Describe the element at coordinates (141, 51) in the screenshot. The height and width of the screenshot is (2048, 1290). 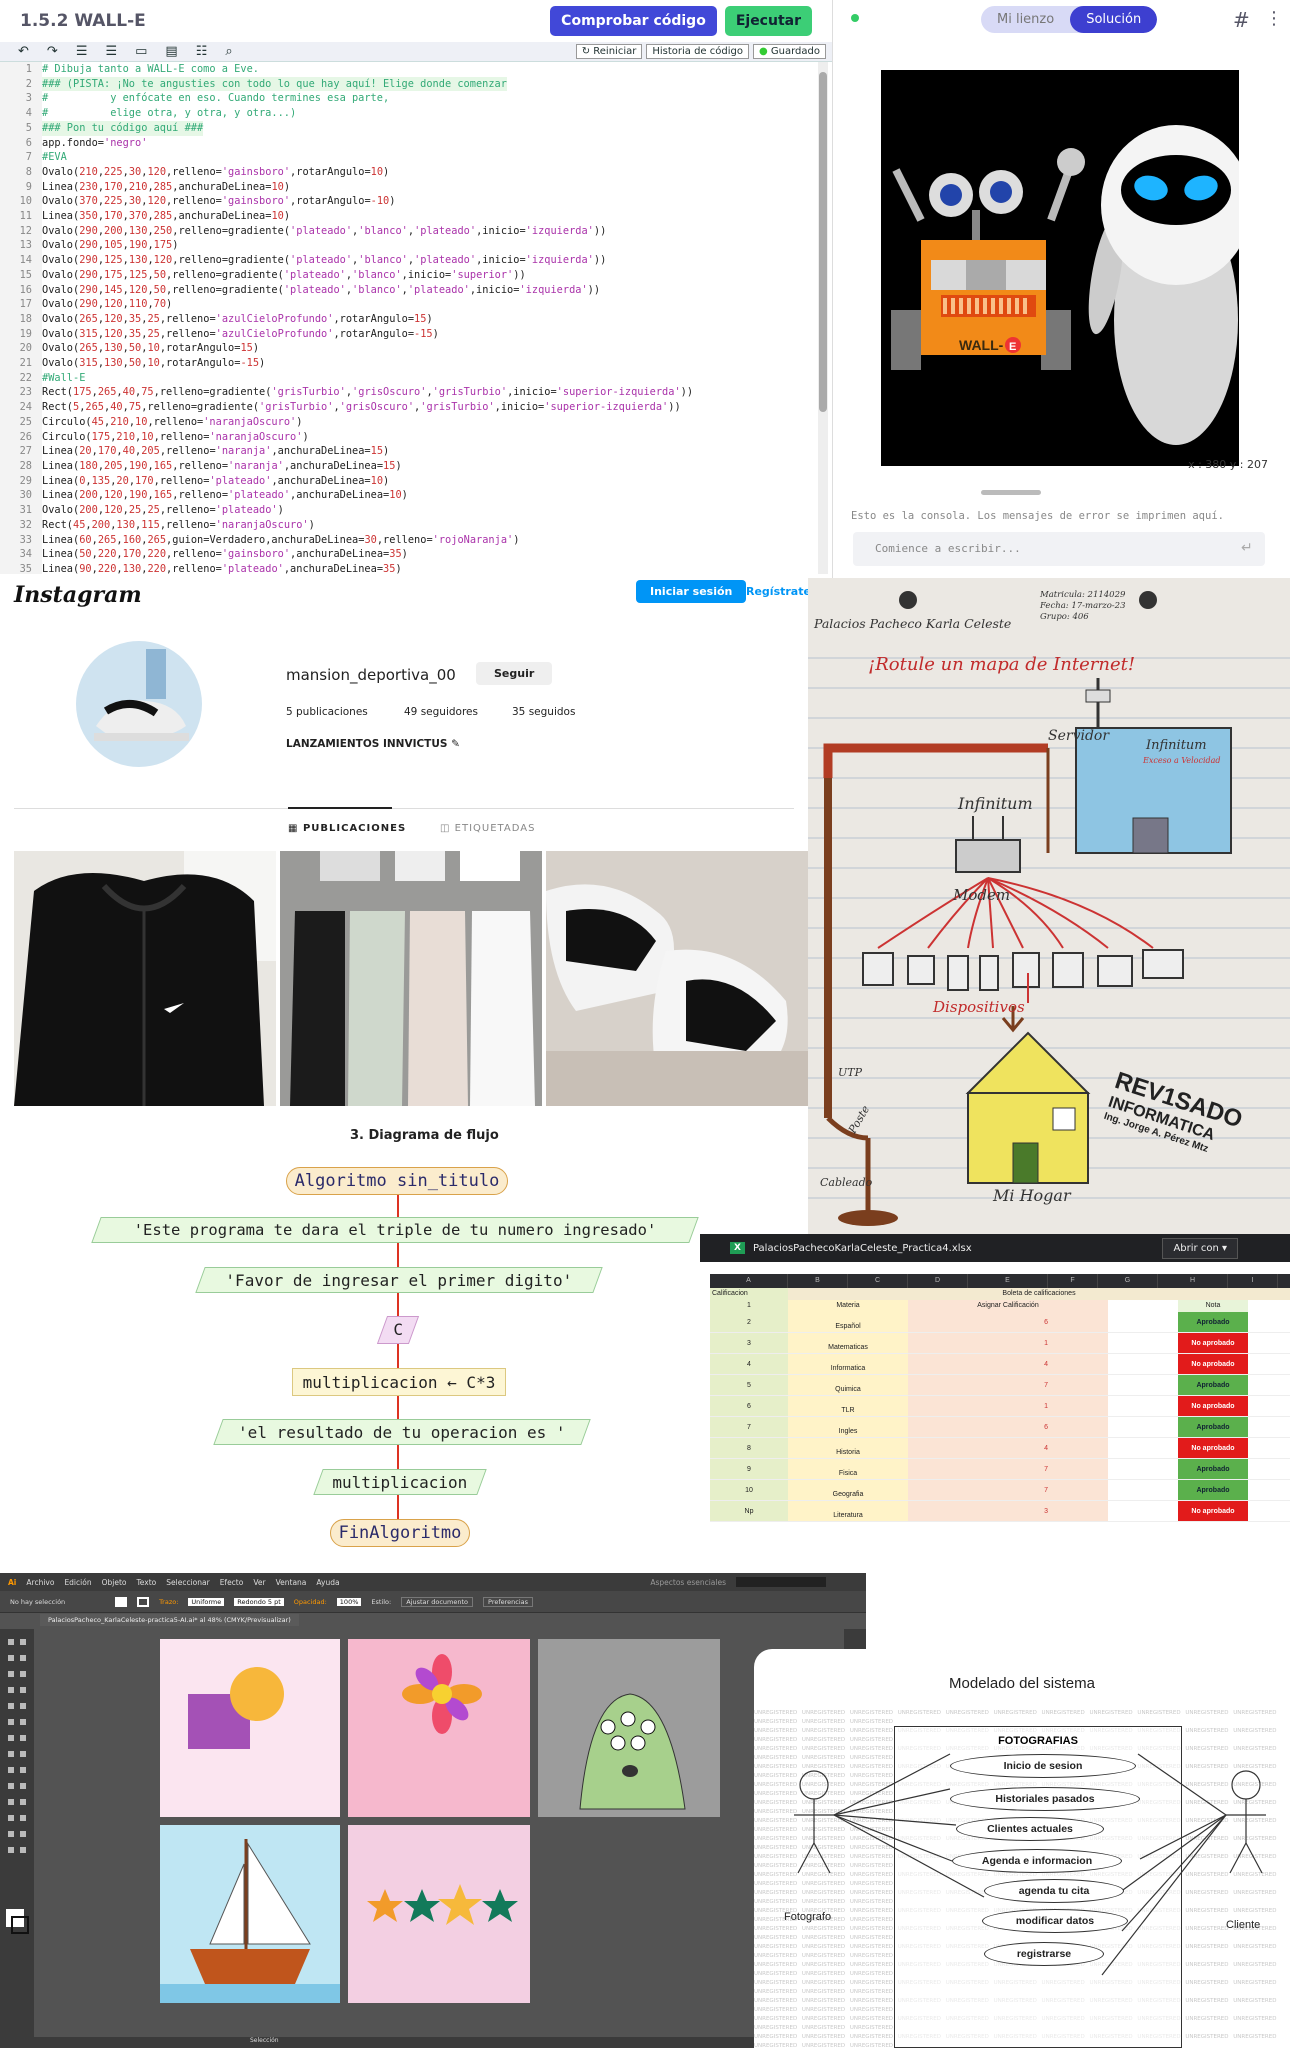
I see `monitor-icon: ▭` at that location.